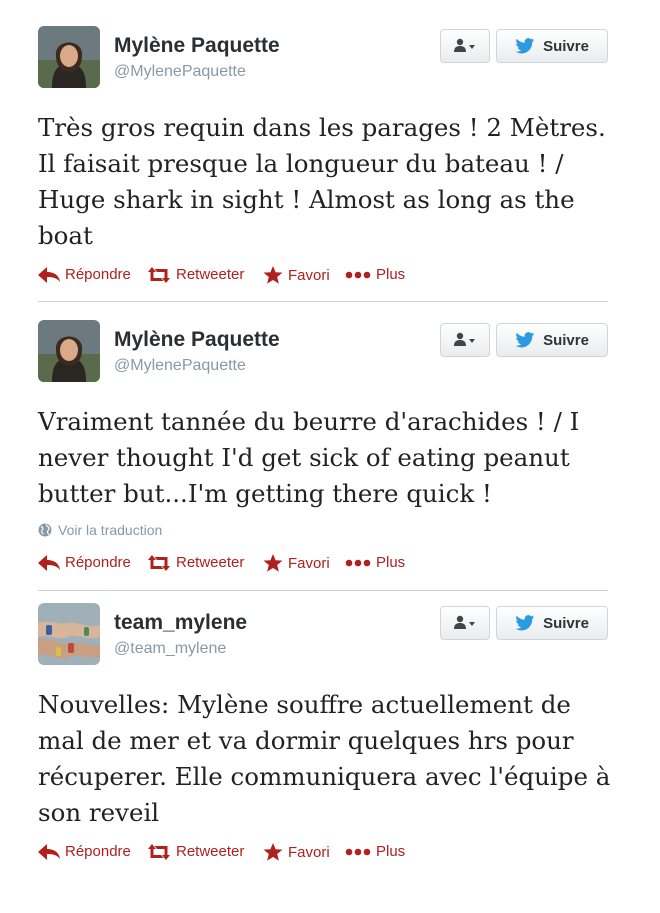 Image resolution: width=660 pixels, height=913 pixels. Describe the element at coordinates (323, 530) in the screenshot. I see `translate-link: Voir la traduction` at that location.